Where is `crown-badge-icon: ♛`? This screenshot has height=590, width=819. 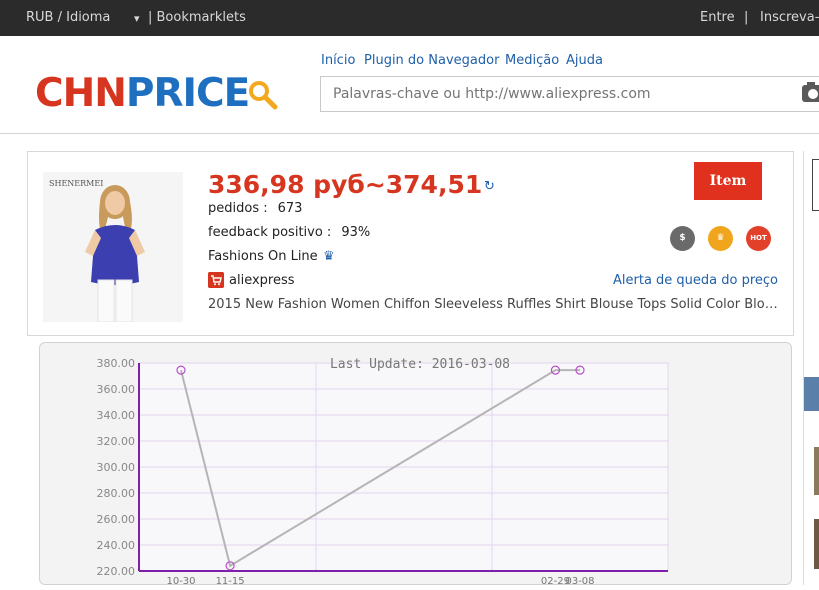 crown-badge-icon: ♛ is located at coordinates (720, 238).